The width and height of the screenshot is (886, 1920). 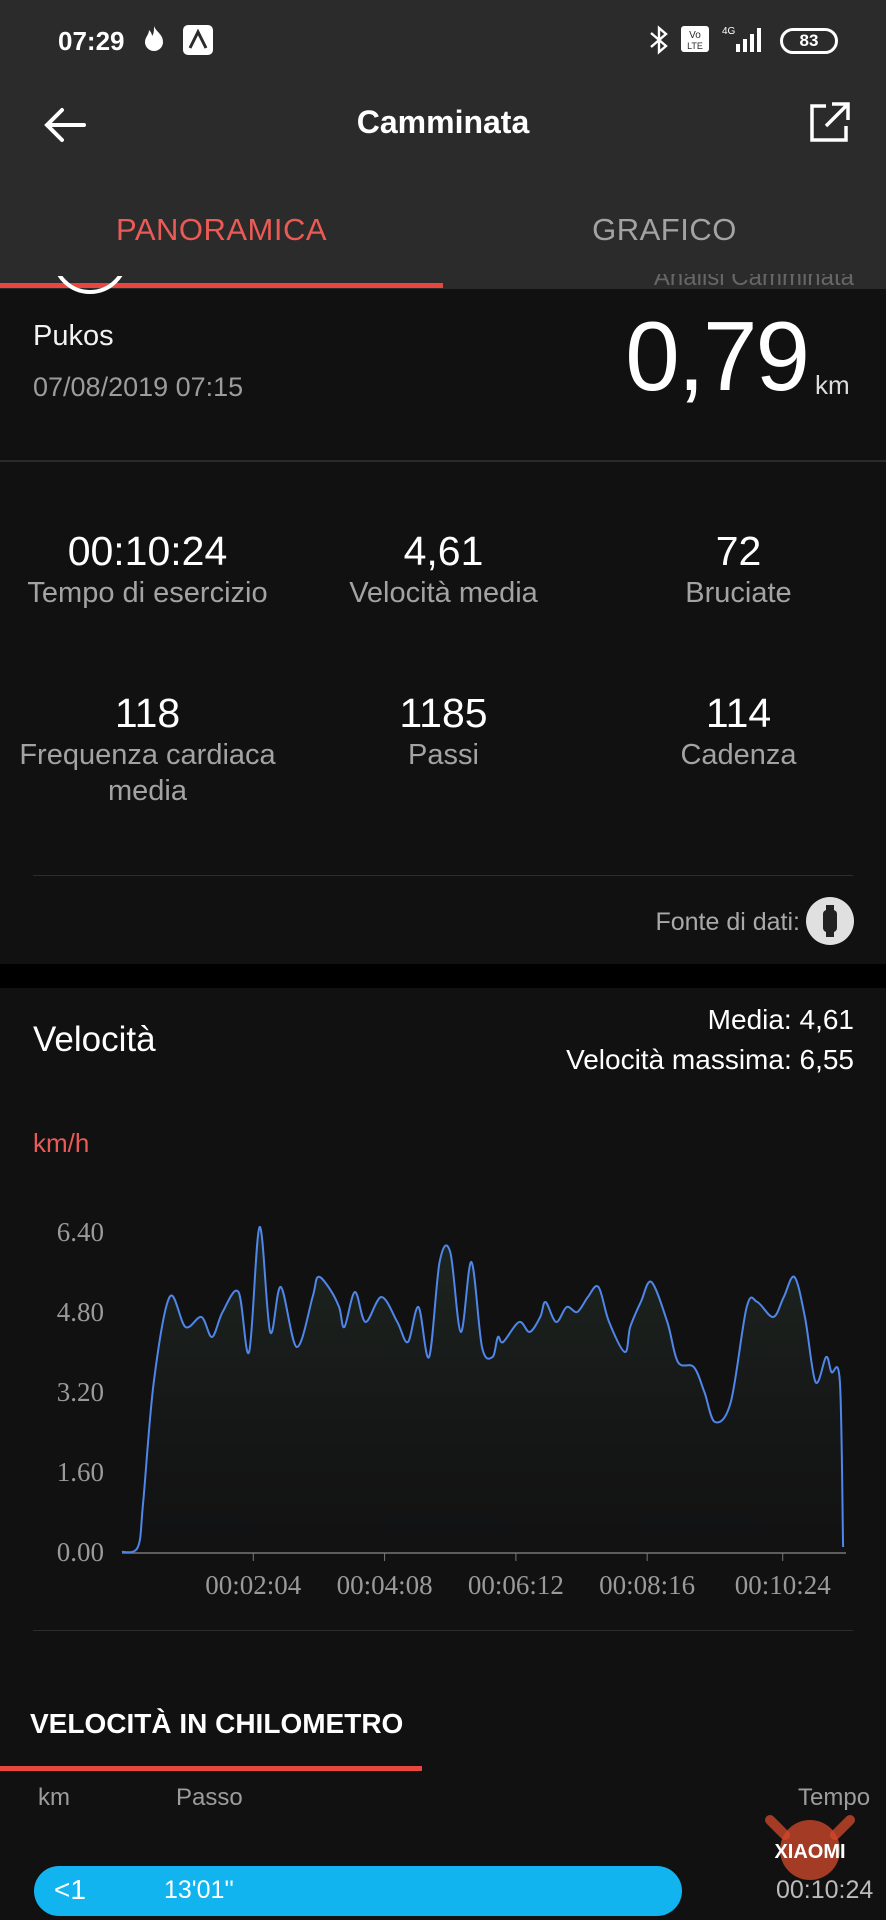 What do you see at coordinates (198, 43) in the screenshot?
I see `app-notification-icon` at bounding box center [198, 43].